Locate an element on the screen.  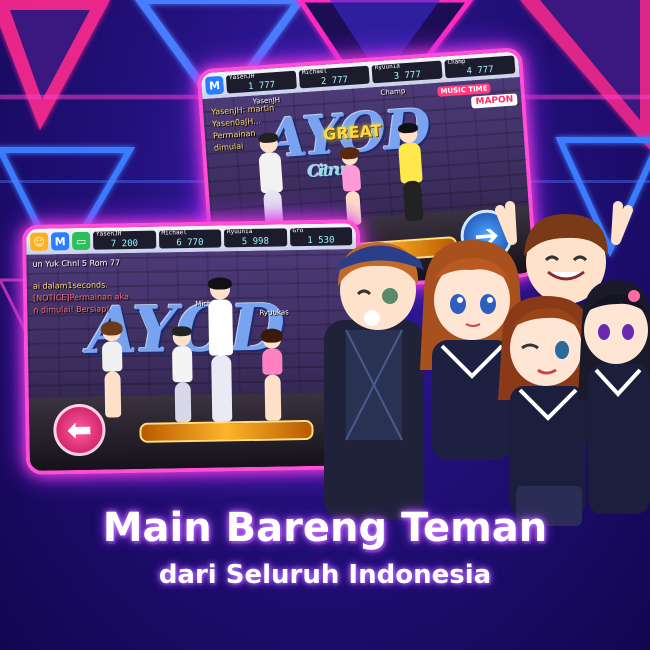
headline-text: Main Bareng Teman is located at coordinates (325, 528).